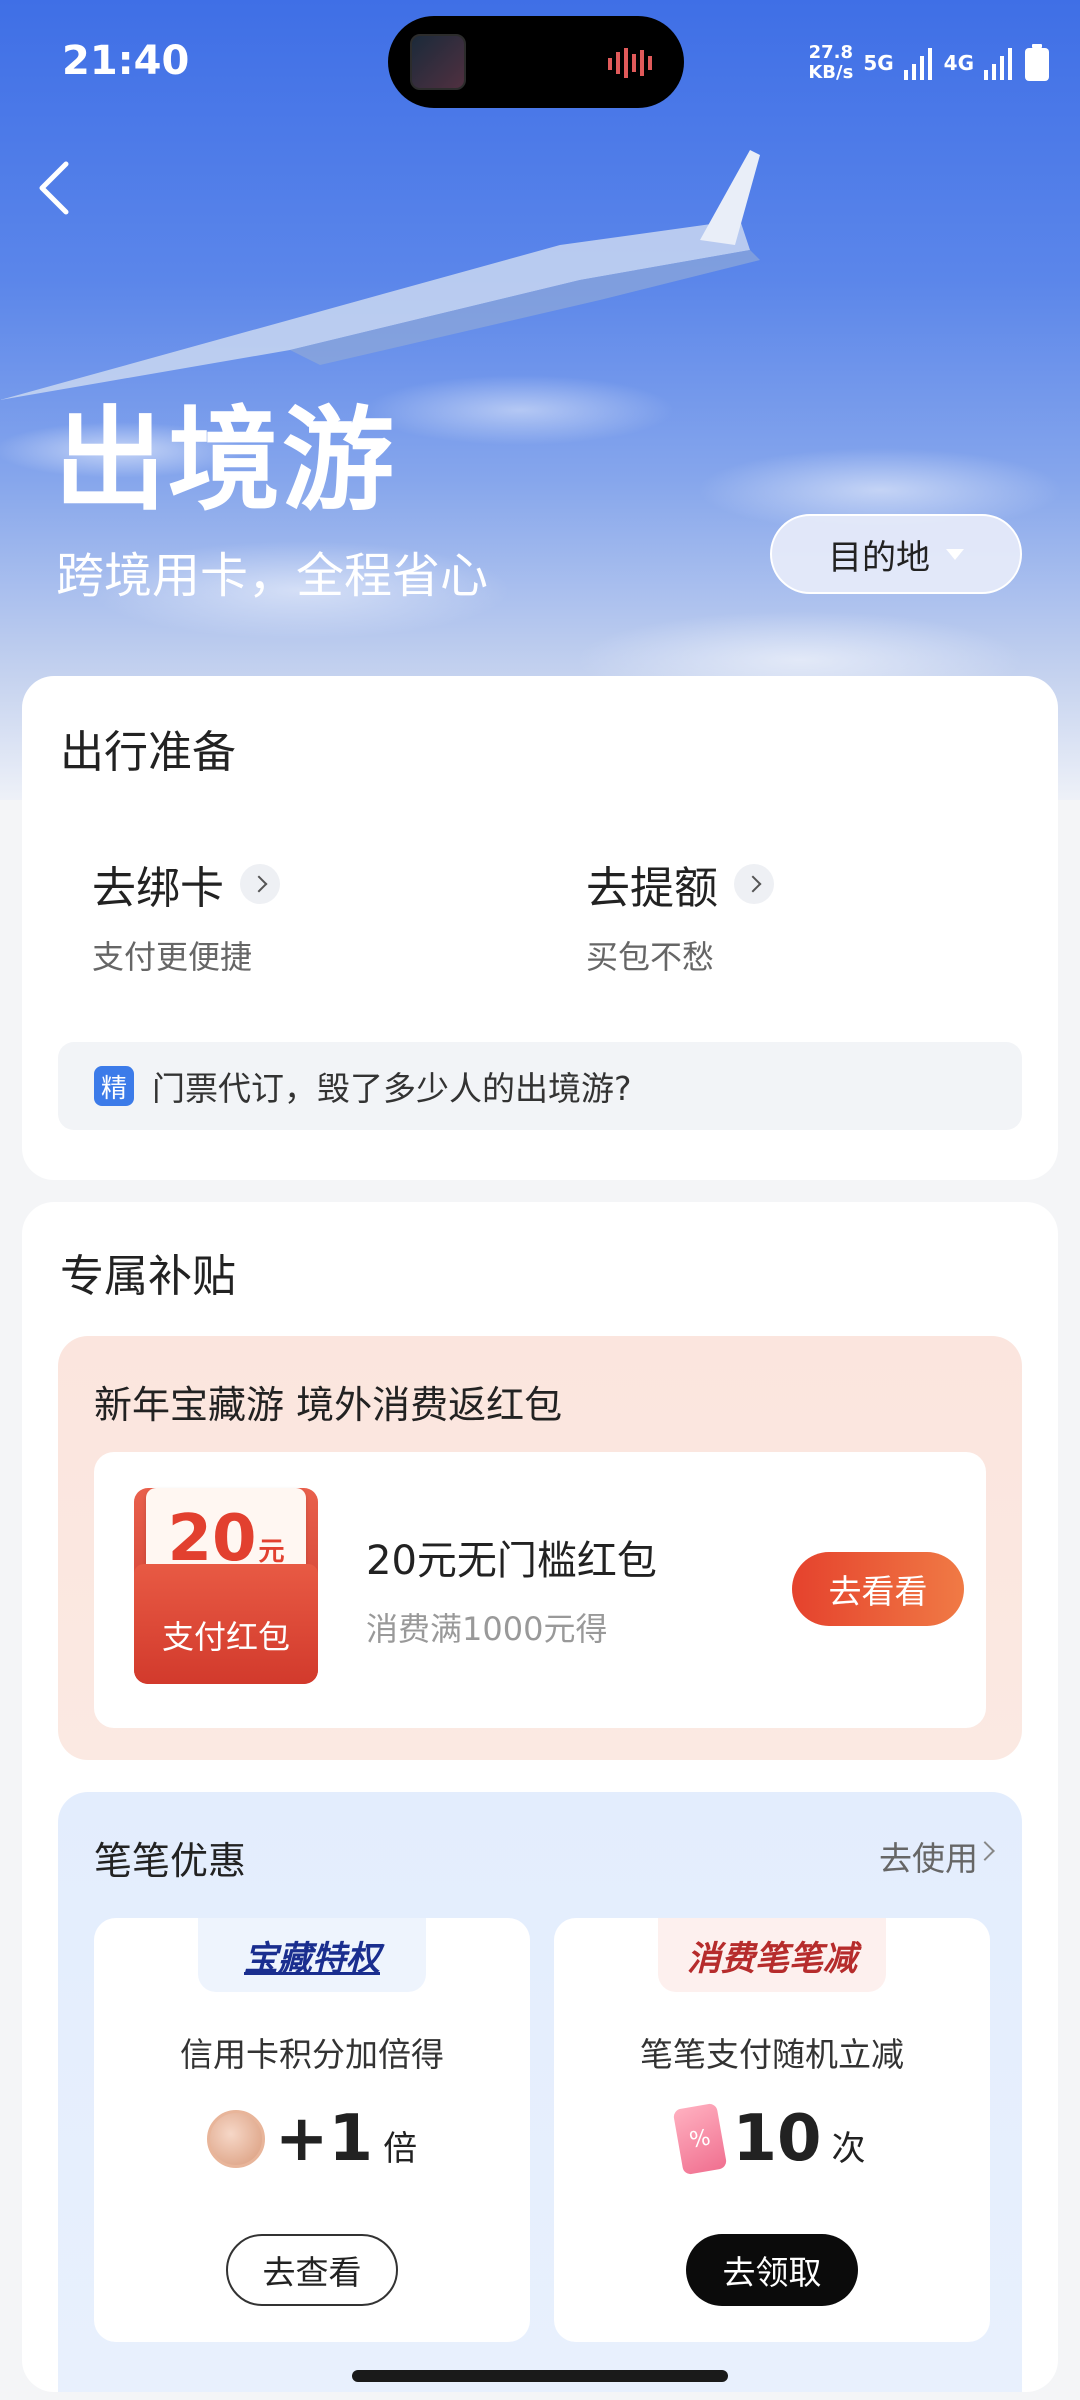 Image resolution: width=1080 pixels, height=2400 pixels. What do you see at coordinates (652, 888) in the screenshot?
I see `action-label: 去提额` at bounding box center [652, 888].